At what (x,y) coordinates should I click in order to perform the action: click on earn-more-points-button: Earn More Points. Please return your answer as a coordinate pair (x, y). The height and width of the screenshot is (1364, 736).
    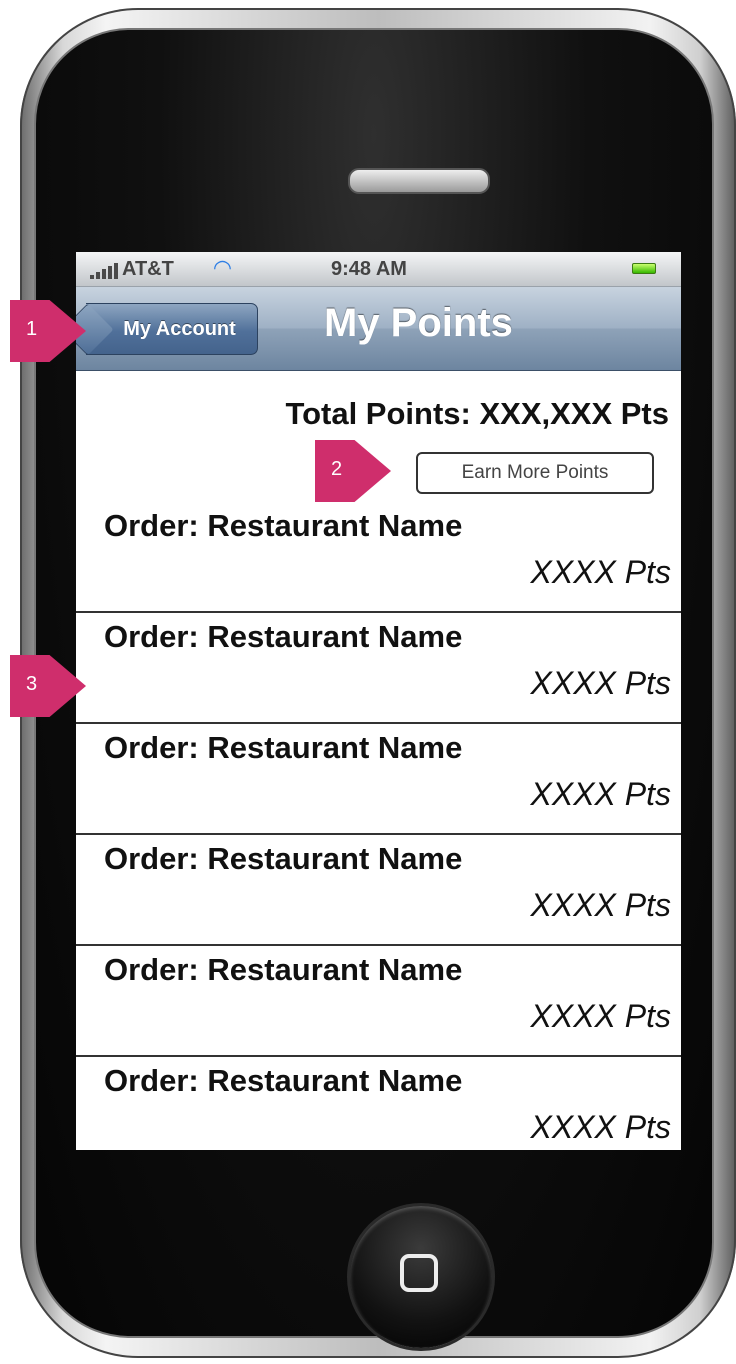
    Looking at the image, I should click on (535, 473).